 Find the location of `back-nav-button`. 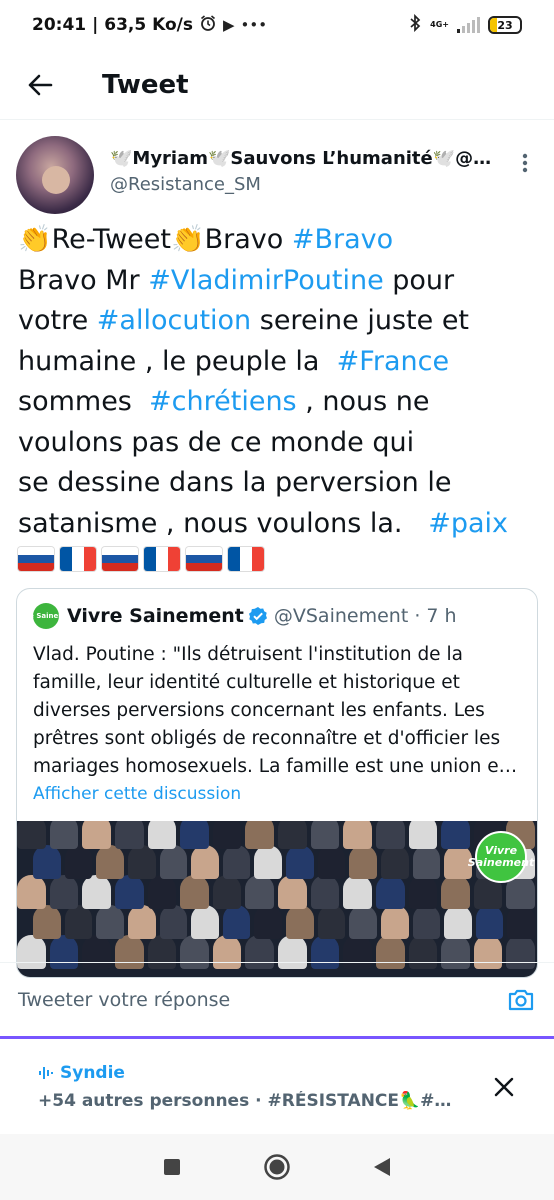

back-nav-button is located at coordinates (382, 1167).